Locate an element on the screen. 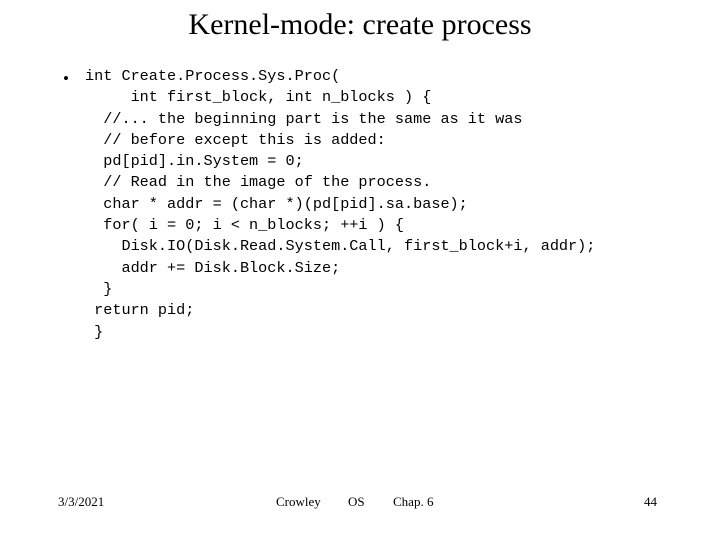 Image resolution: width=720 pixels, height=540 pixels. footer-center: Crowley OS Chap. 6 is located at coordinates (426, 502).